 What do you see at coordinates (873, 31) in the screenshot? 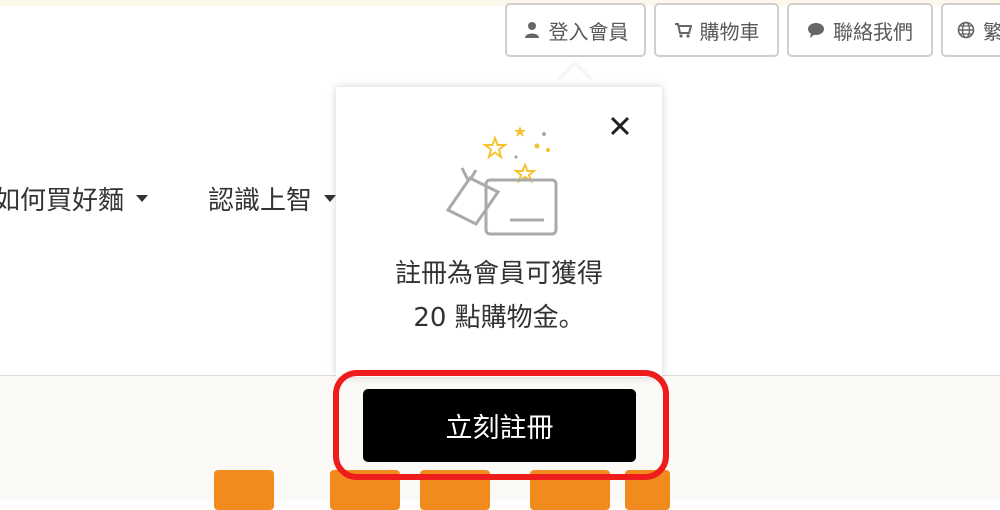
I see `contact-label: 聯絡我們` at bounding box center [873, 31].